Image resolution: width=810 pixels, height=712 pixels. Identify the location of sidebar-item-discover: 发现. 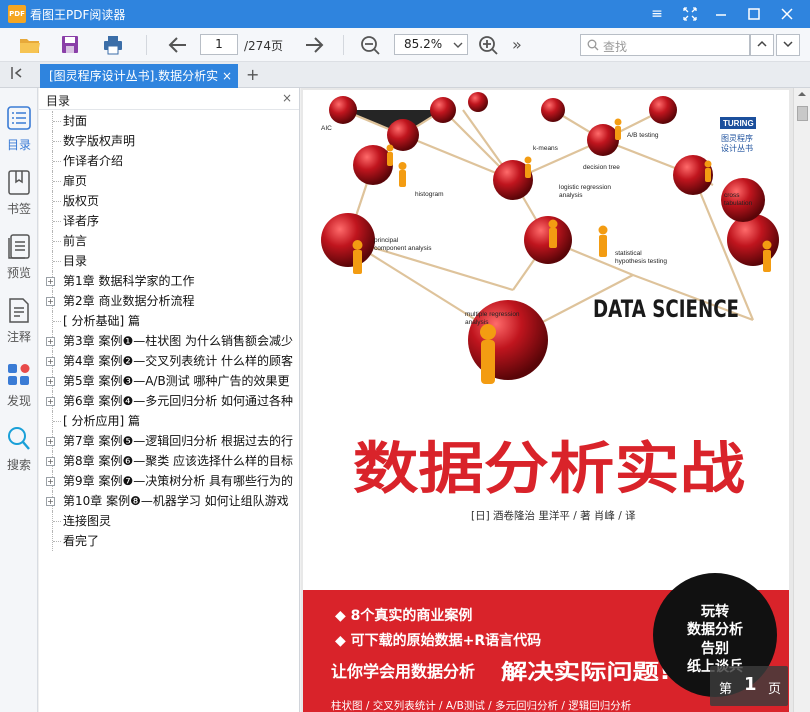
(19, 392).